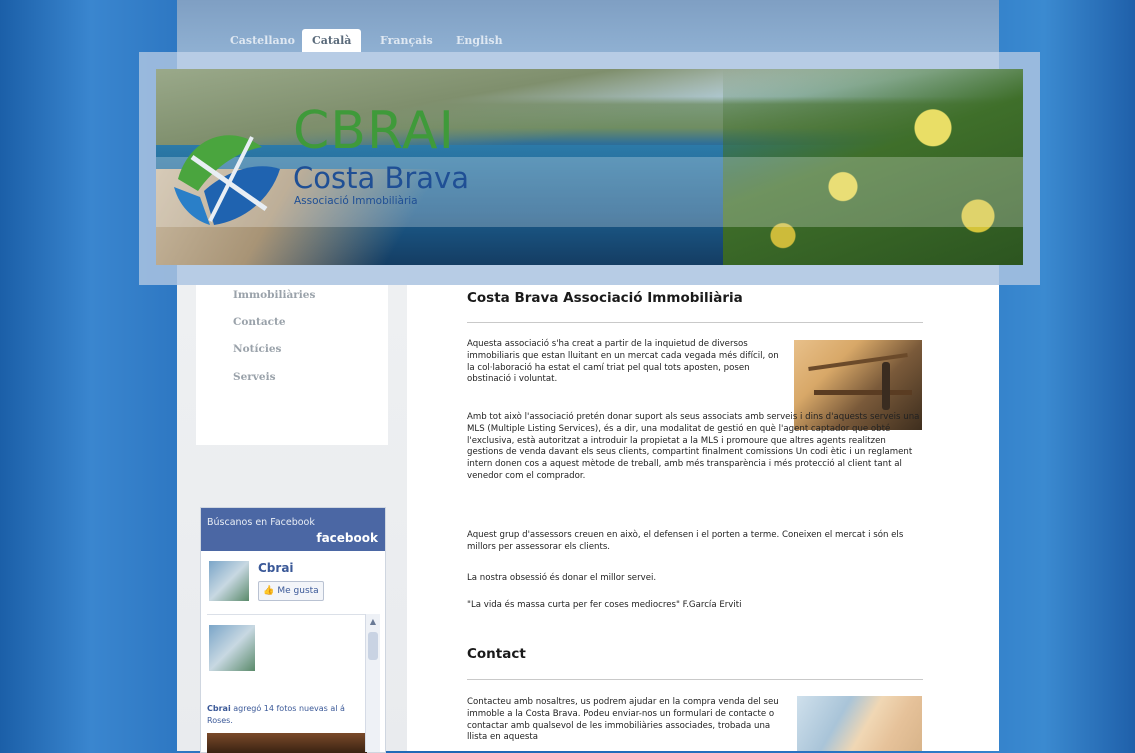 Image resolution: width=1135 pixels, height=753 pixels. I want to click on facebook-header: Búscanos en Facebook facebook, so click(293, 529).